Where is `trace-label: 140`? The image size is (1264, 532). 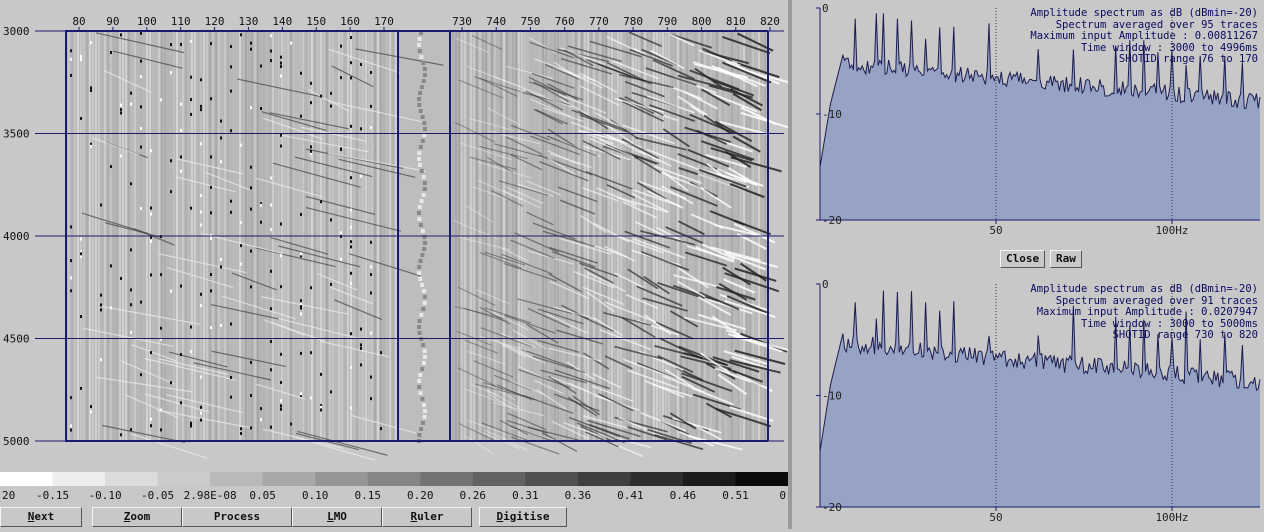 trace-label: 140 is located at coordinates (282, 21).